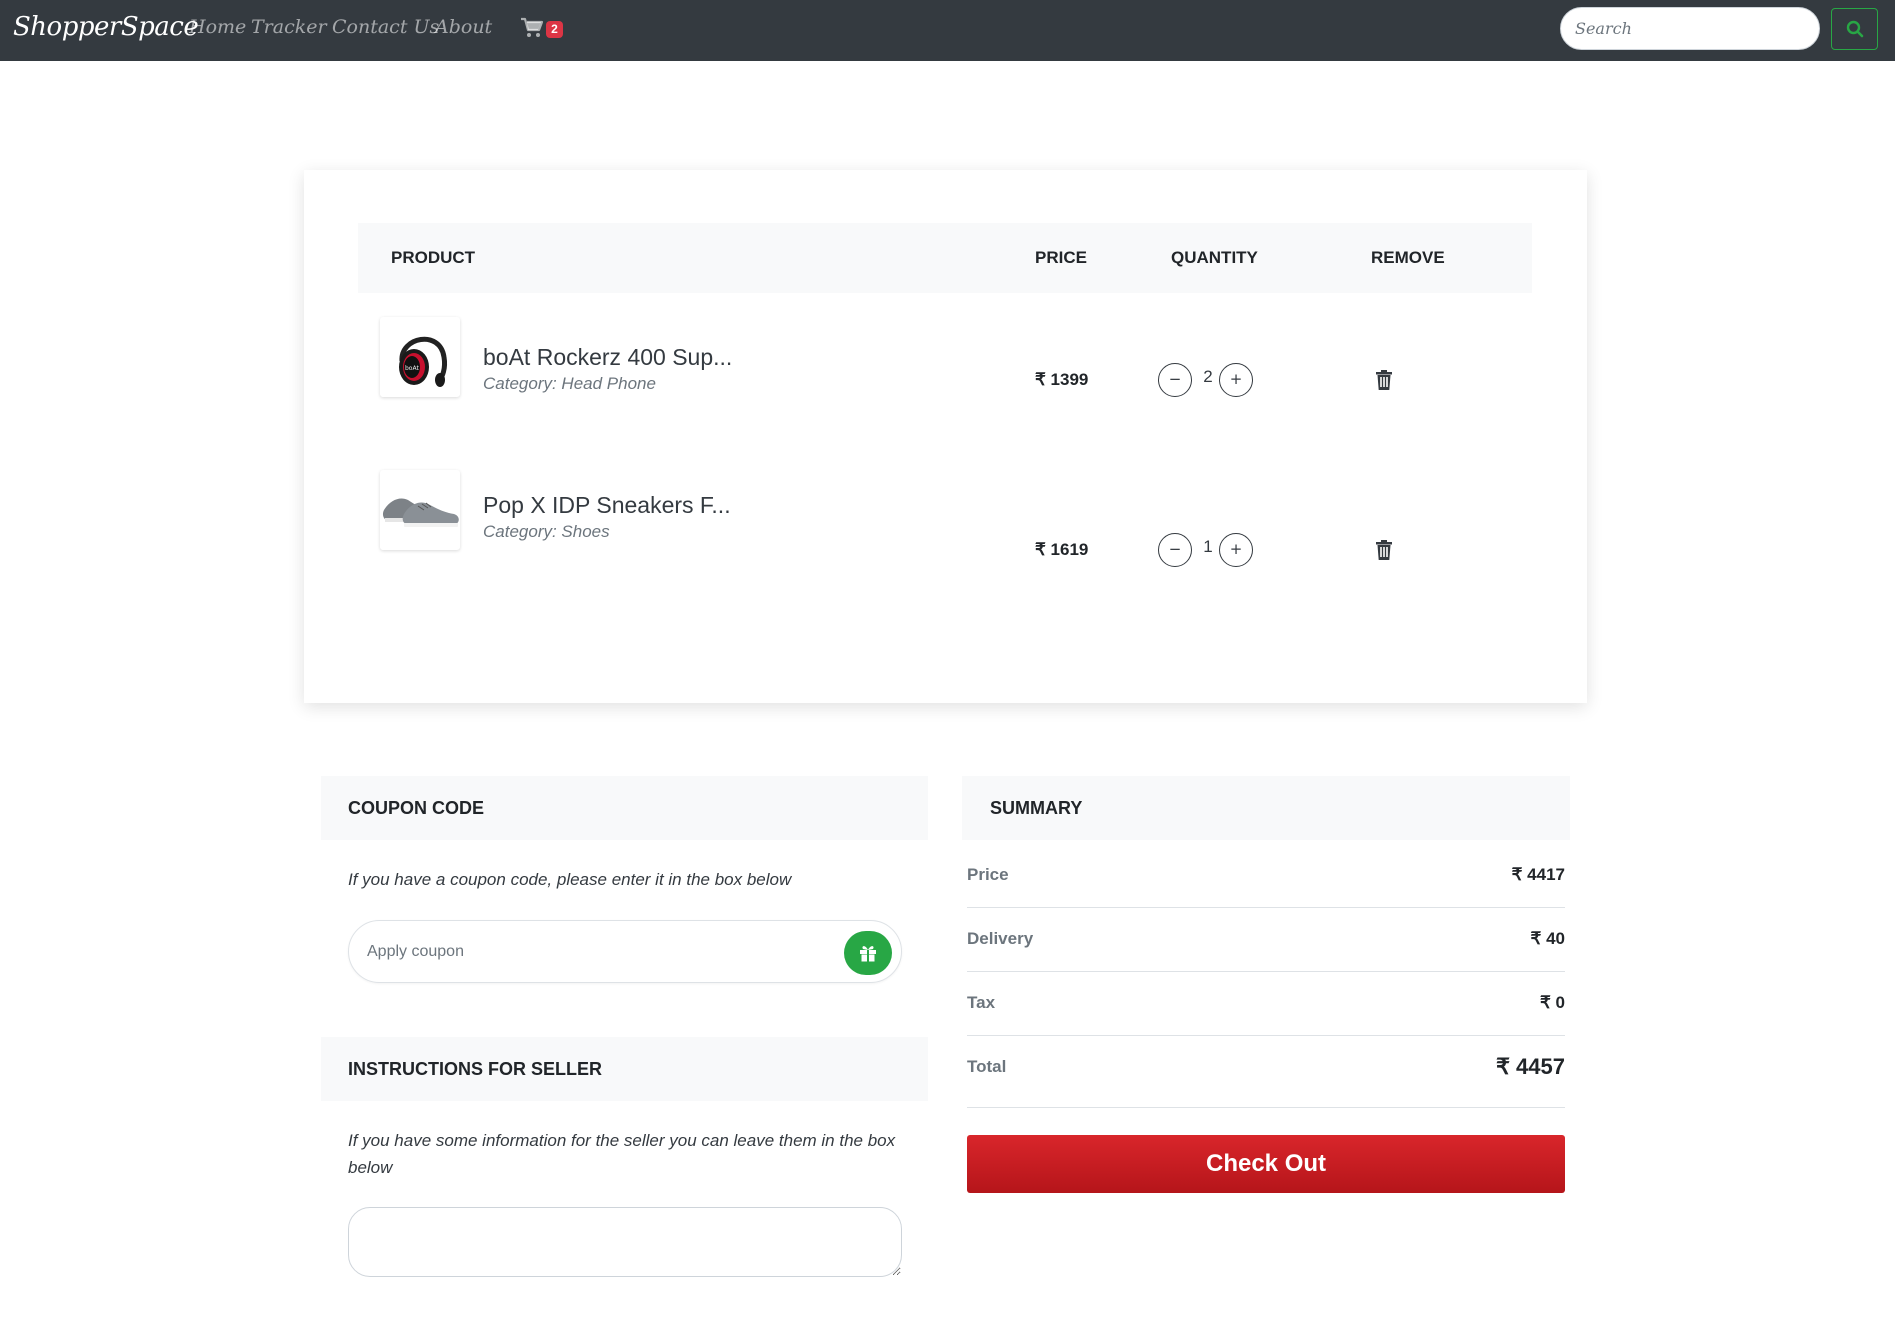 The image size is (1895, 1343). What do you see at coordinates (1266, 1004) in the screenshot?
I see `summary-row-tax: Tax ₹ 0` at bounding box center [1266, 1004].